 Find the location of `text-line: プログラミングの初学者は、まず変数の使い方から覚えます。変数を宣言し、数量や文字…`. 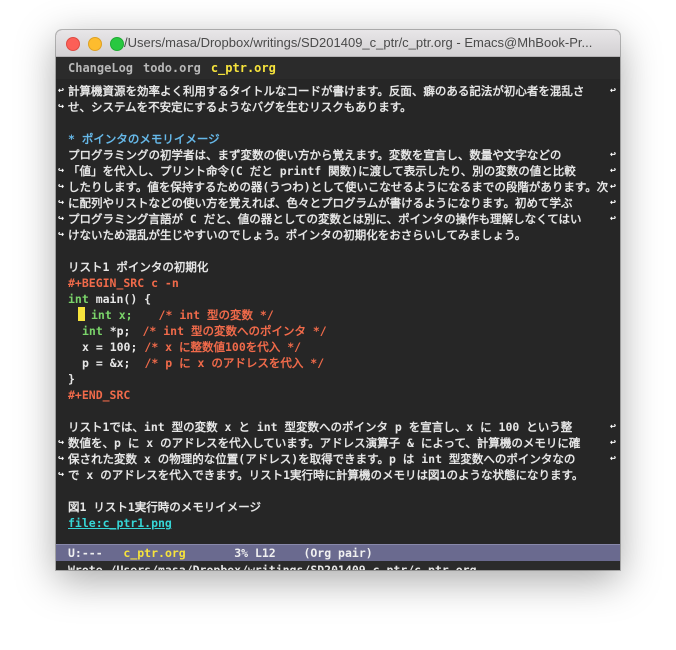

text-line: プログラミングの初学者は、まず変数の使い方から覚えます。変数を宣言し、数量や文字… is located at coordinates (315, 155).